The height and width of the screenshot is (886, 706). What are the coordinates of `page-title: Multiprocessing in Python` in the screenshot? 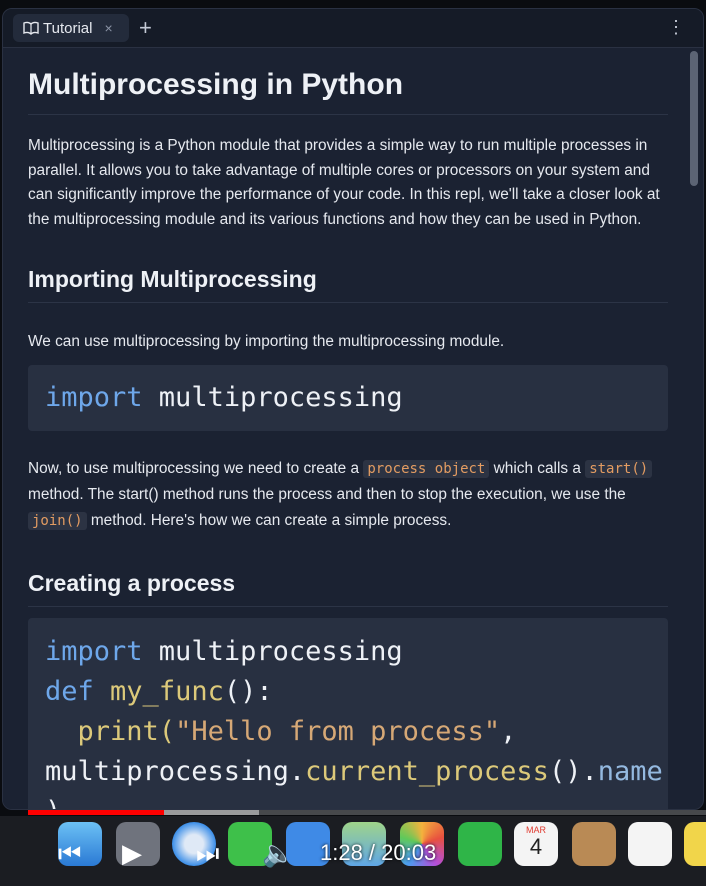 It's located at (348, 91).